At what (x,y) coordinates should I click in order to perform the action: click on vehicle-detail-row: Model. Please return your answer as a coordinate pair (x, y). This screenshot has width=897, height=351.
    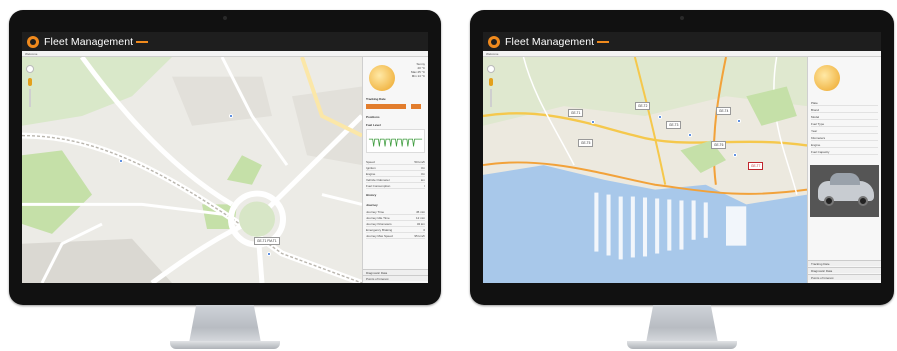
    Looking at the image, I should click on (844, 117).